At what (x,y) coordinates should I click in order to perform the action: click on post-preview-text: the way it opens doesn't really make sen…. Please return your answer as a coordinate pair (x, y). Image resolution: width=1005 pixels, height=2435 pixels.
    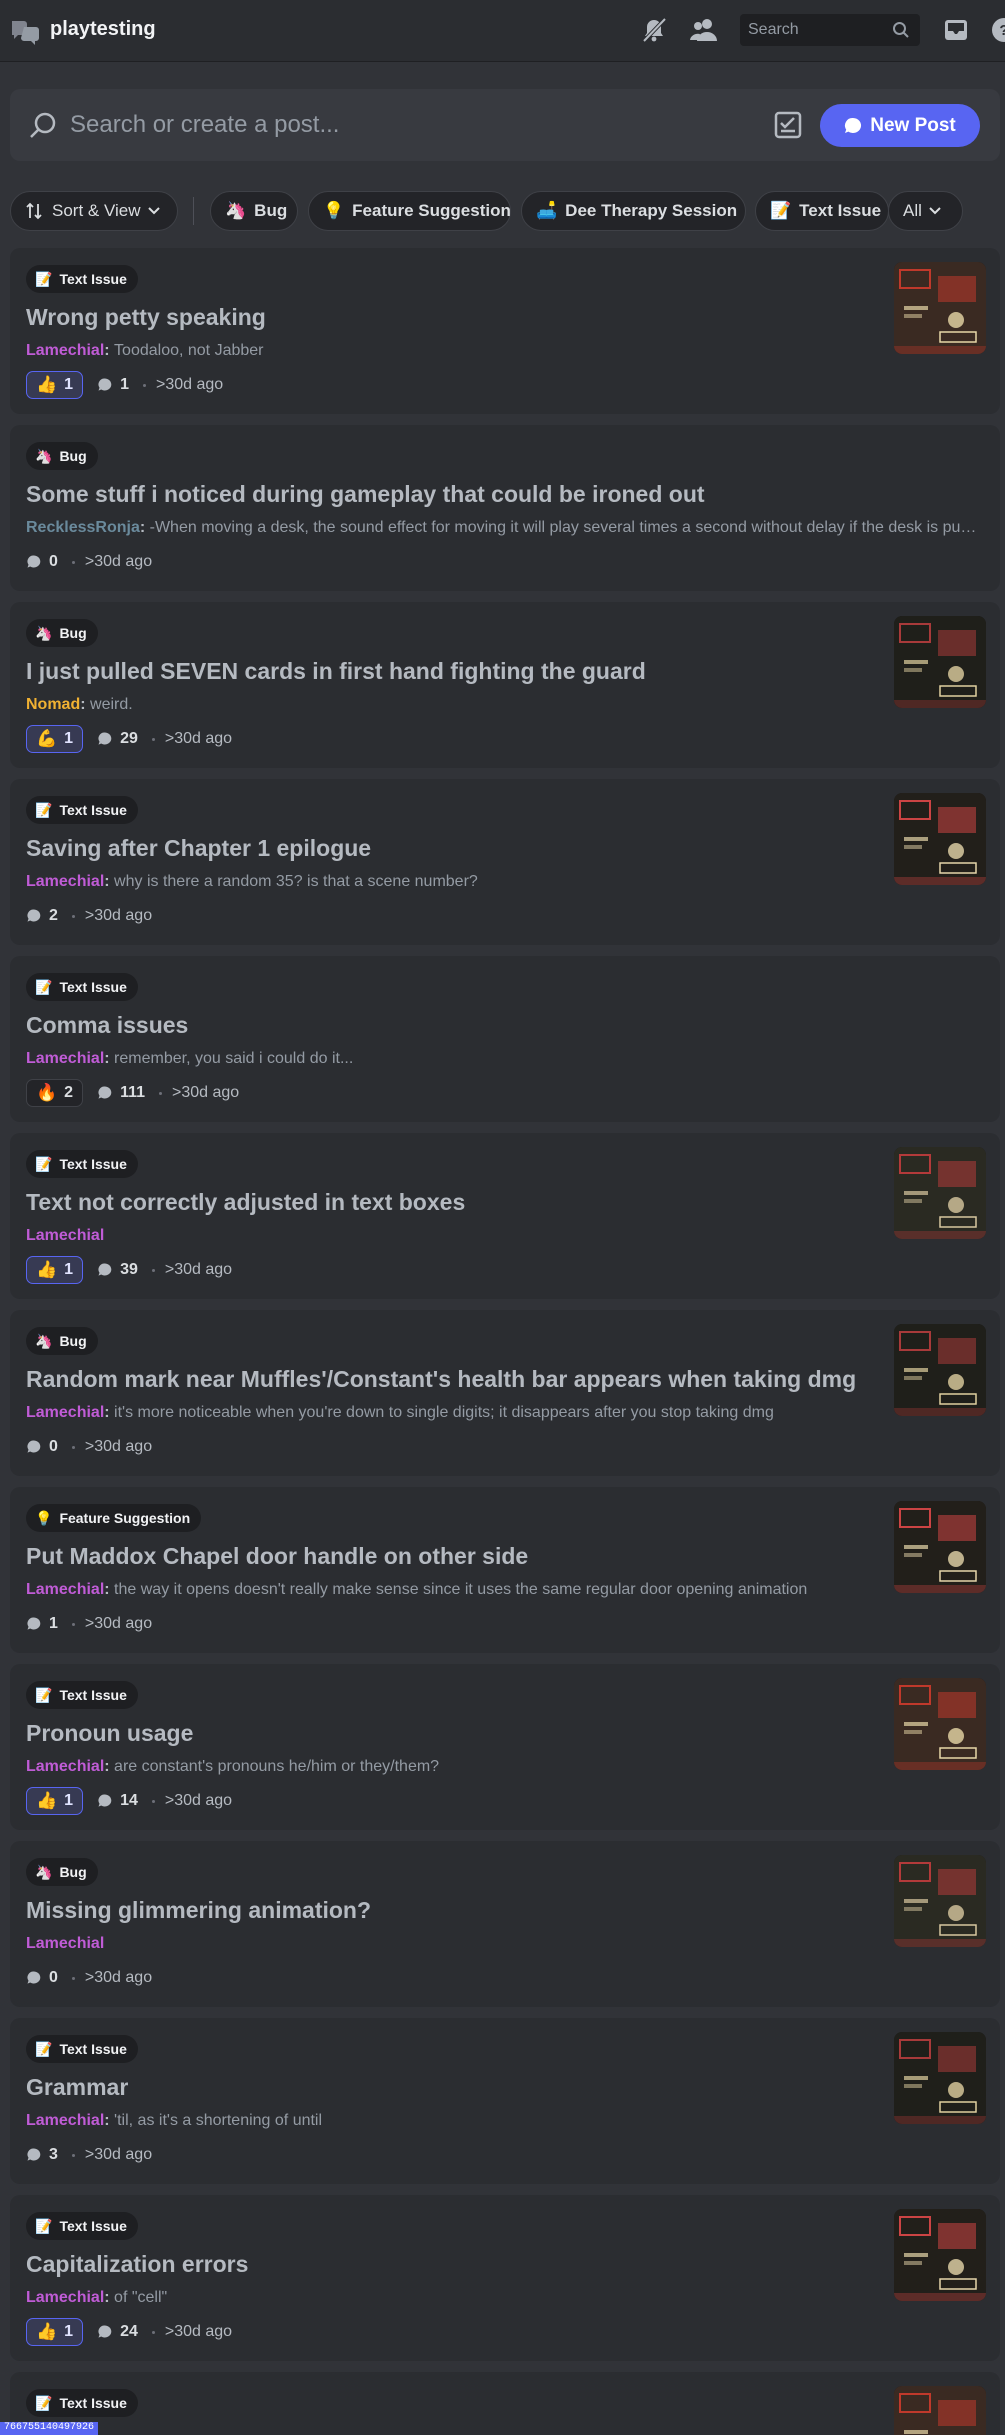
    Looking at the image, I should click on (461, 1589).